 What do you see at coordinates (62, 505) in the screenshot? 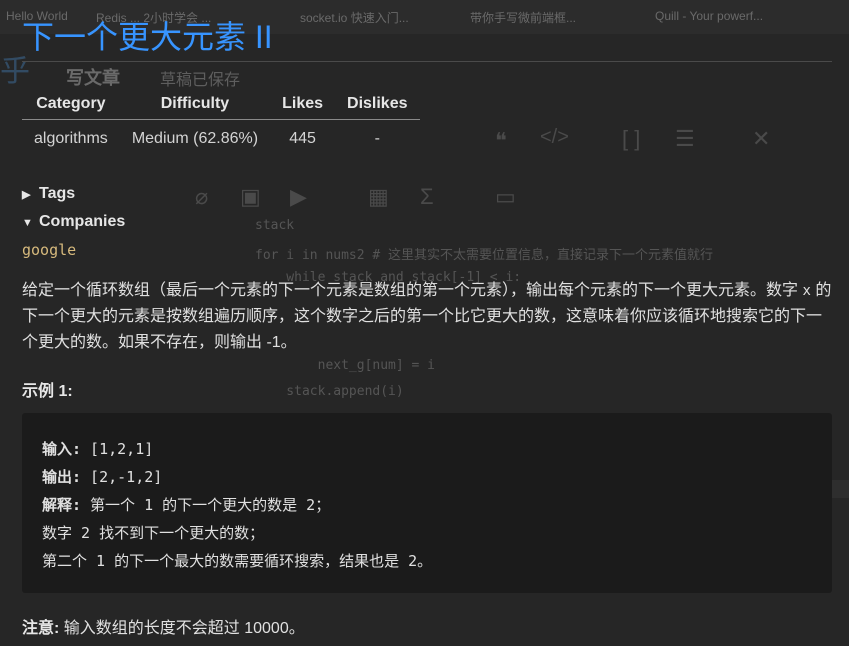
I see `explain-label: 解释:` at bounding box center [62, 505].